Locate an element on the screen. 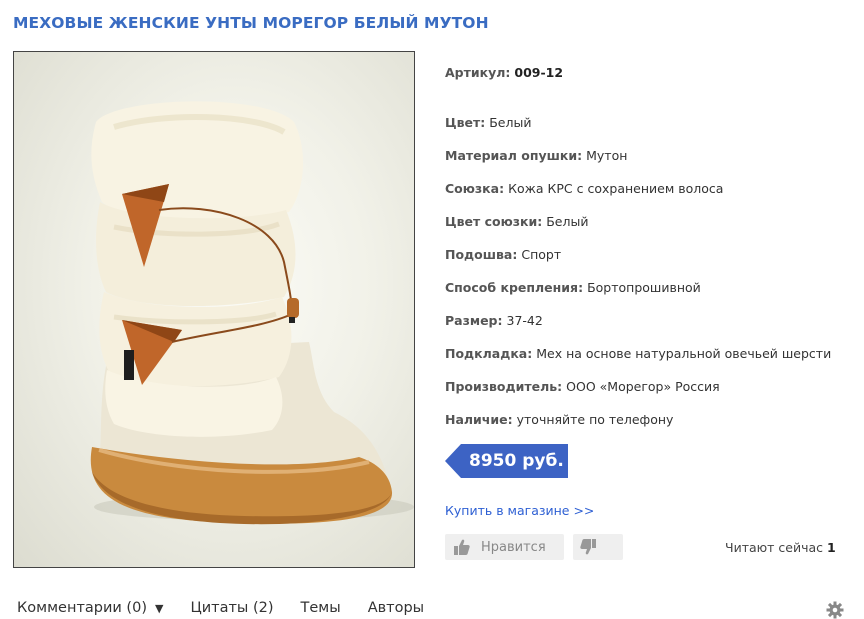  tab-authors-label: Авторы is located at coordinates (396, 608).